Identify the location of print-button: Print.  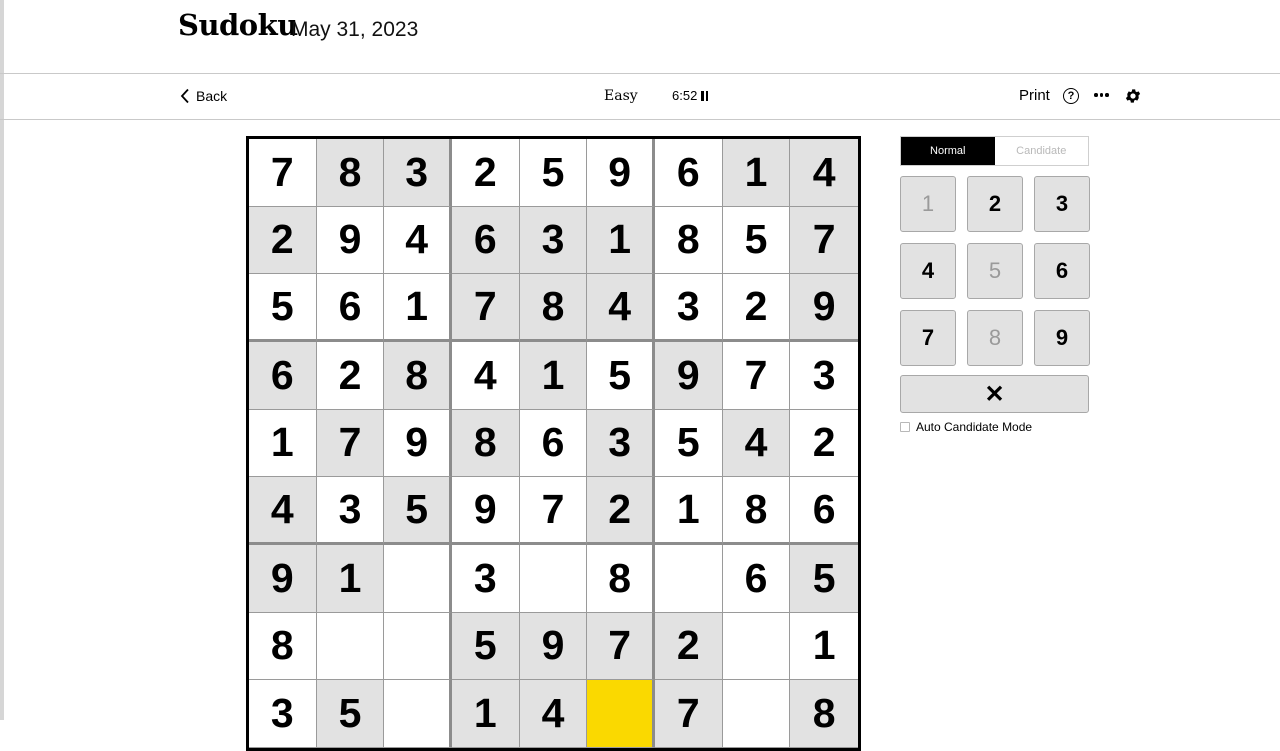
(1034, 95).